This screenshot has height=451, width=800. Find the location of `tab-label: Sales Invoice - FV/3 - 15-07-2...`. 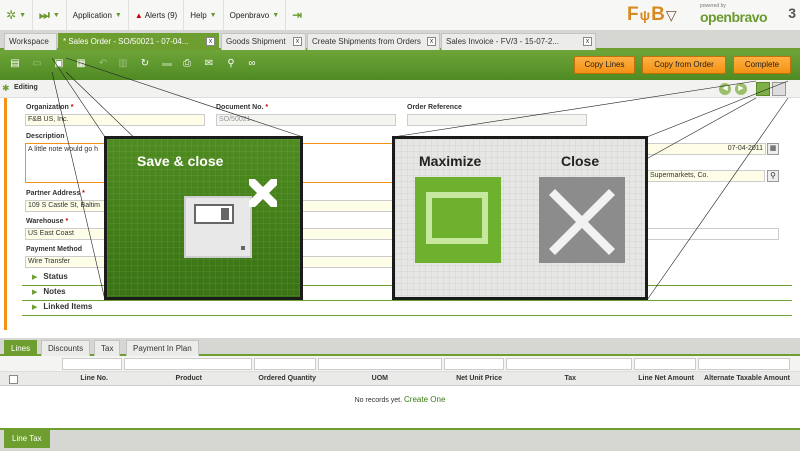

tab-label: Sales Invoice - FV/3 - 15-07-2... is located at coordinates (502, 41).